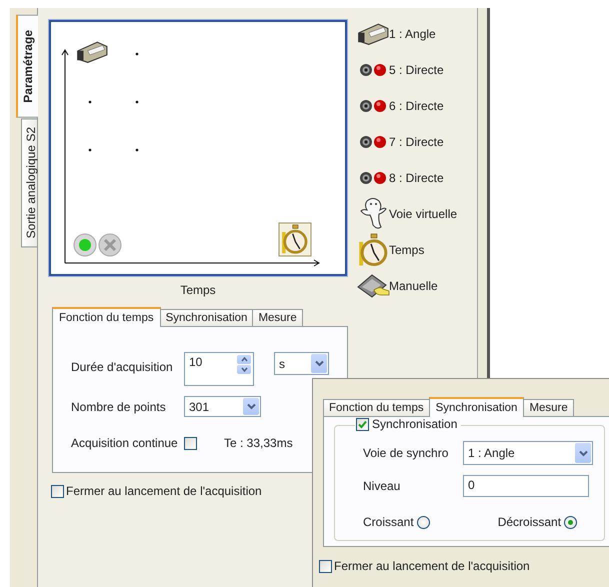  I want to click on unit-dropdown: s, so click(301, 363).